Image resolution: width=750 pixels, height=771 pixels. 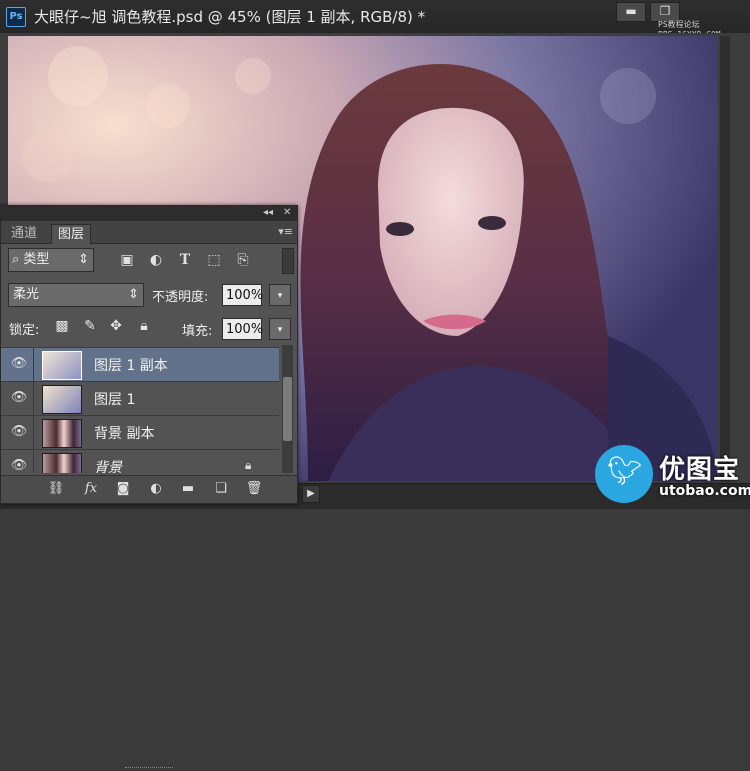 I want to click on lock-paint-icon: ✎, so click(x=90, y=326).